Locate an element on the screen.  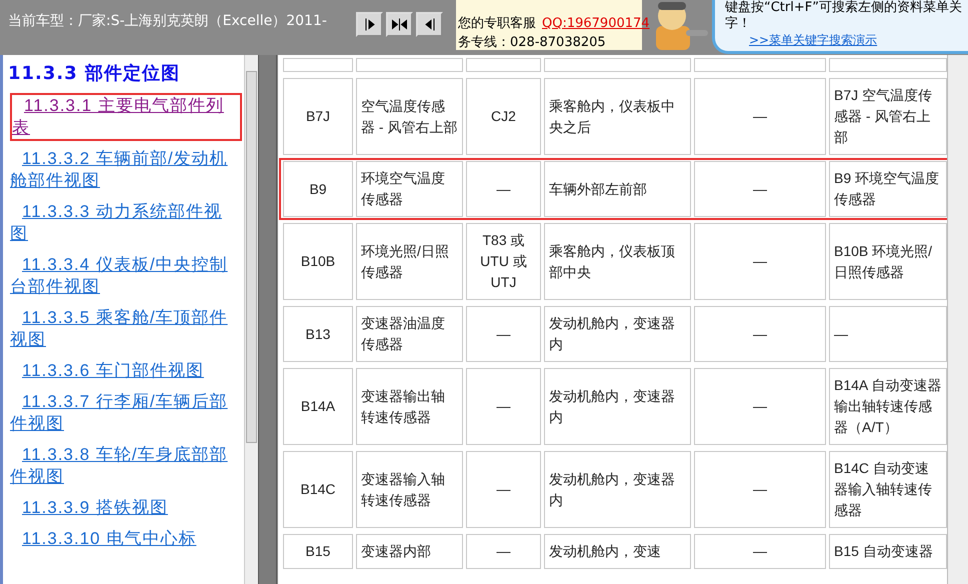
table-cell: 变速器内部 is located at coordinates (409, 551).